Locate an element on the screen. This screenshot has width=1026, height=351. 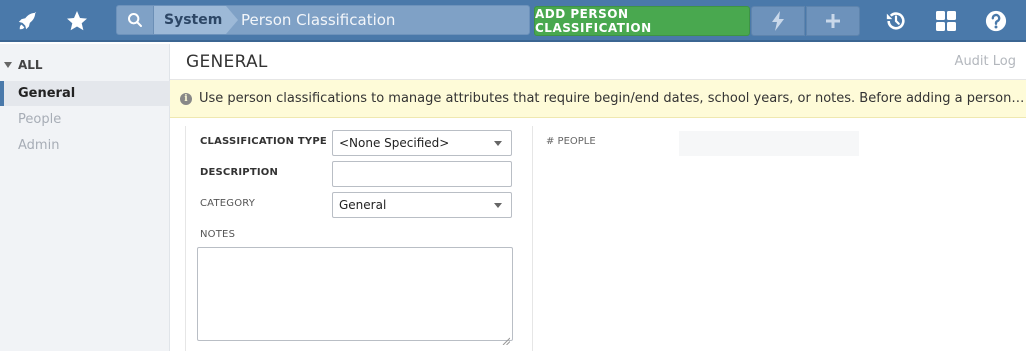
category-label: CATEGORY is located at coordinates (228, 203).